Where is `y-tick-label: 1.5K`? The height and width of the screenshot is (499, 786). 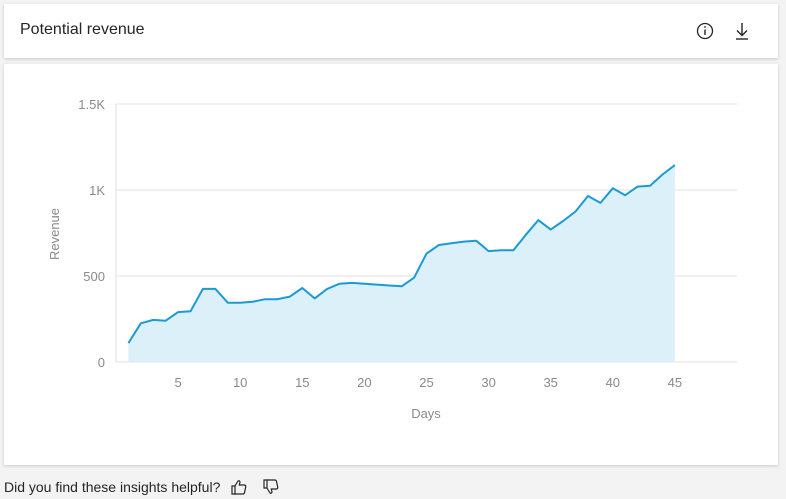
y-tick-label: 1.5K is located at coordinates (91, 104).